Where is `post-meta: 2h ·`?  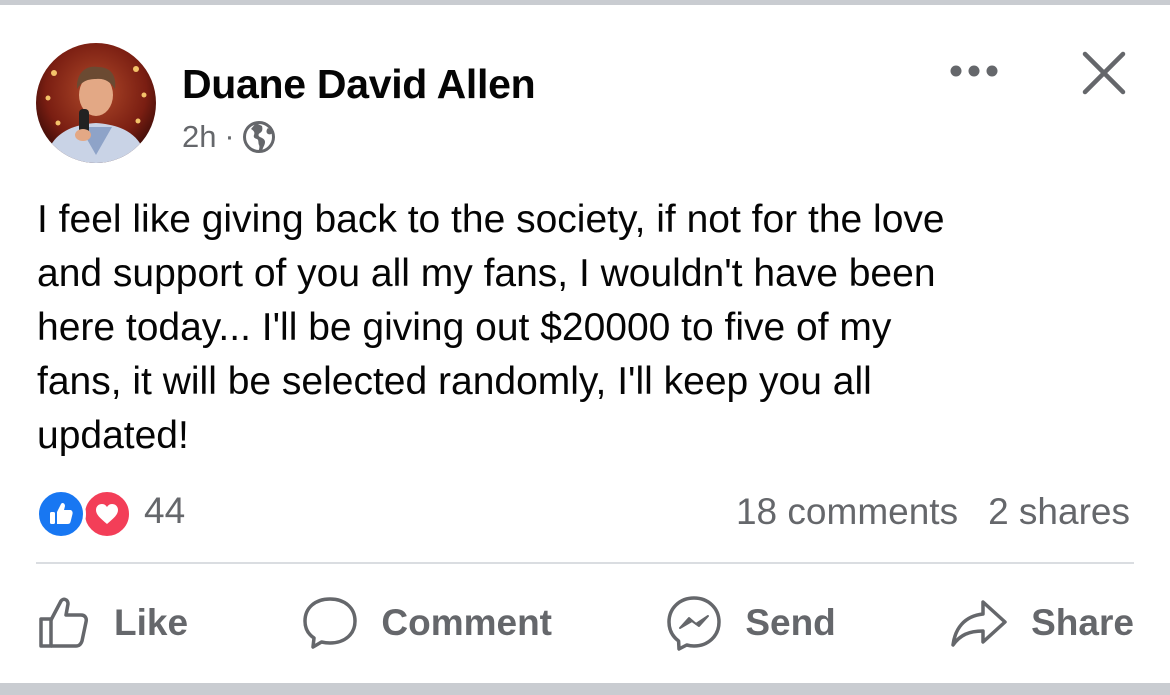
post-meta: 2h · is located at coordinates (229, 137).